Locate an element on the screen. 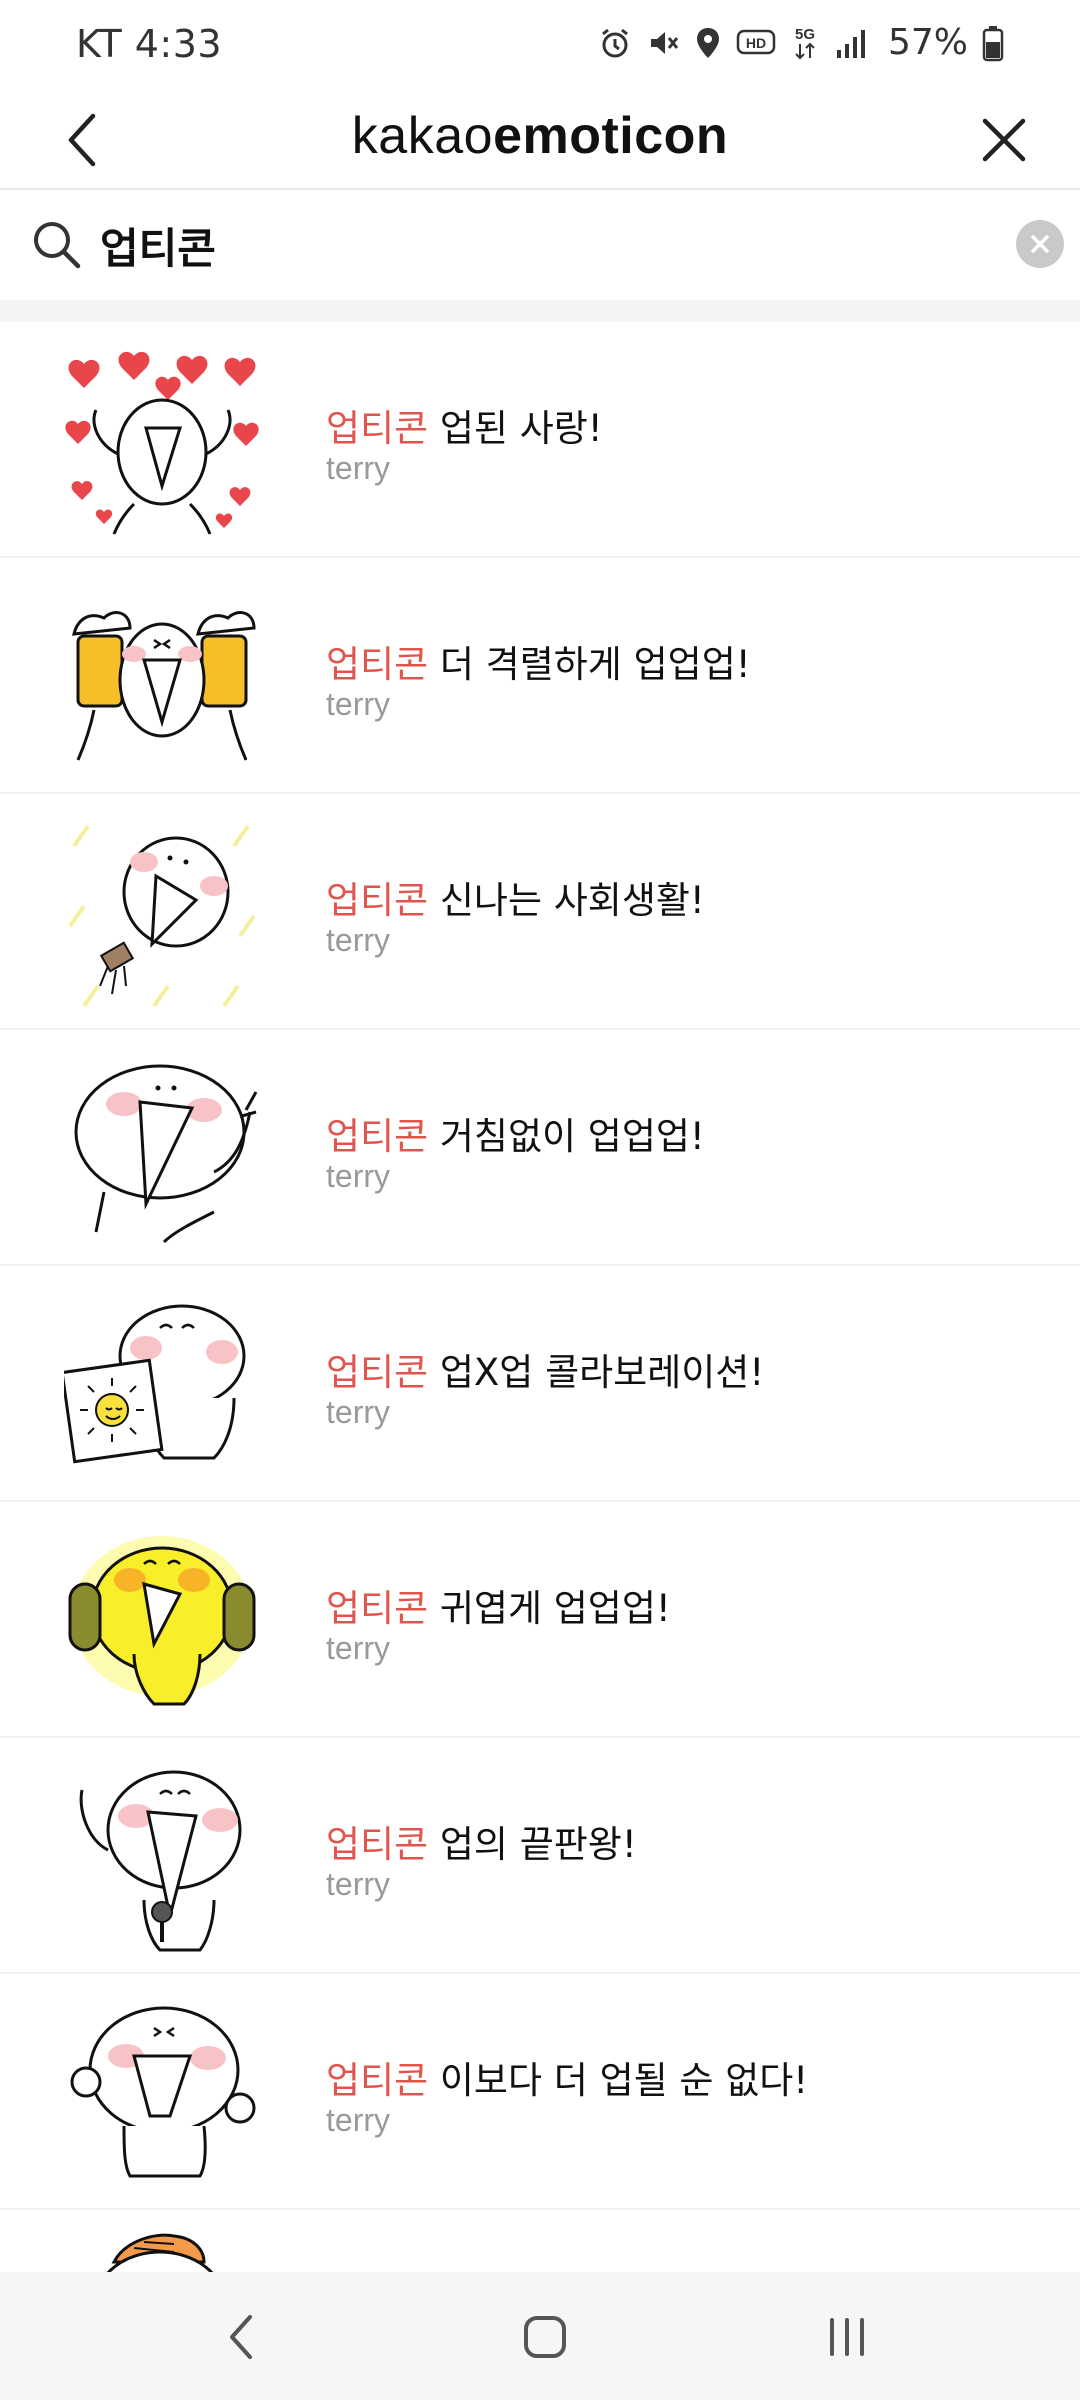  search-icon is located at coordinates (57, 245).